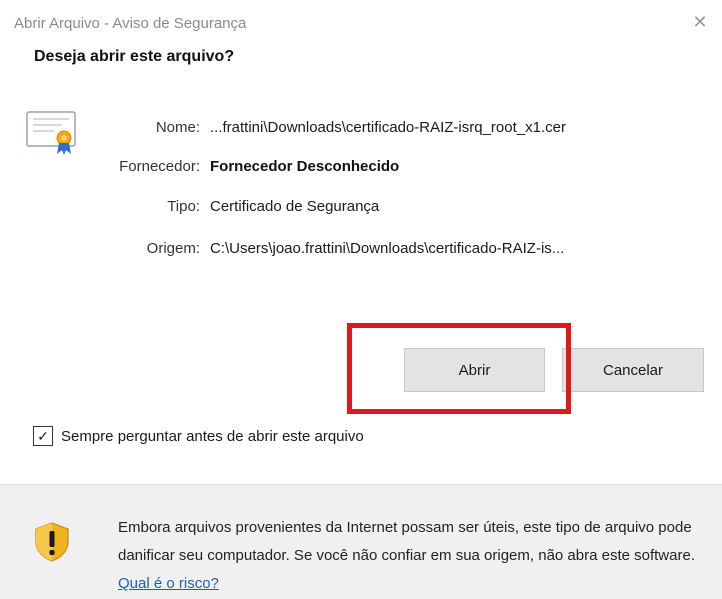 The height and width of the screenshot is (599, 722). What do you see at coordinates (633, 370) in the screenshot?
I see `cancel-button: Cancelar` at bounding box center [633, 370].